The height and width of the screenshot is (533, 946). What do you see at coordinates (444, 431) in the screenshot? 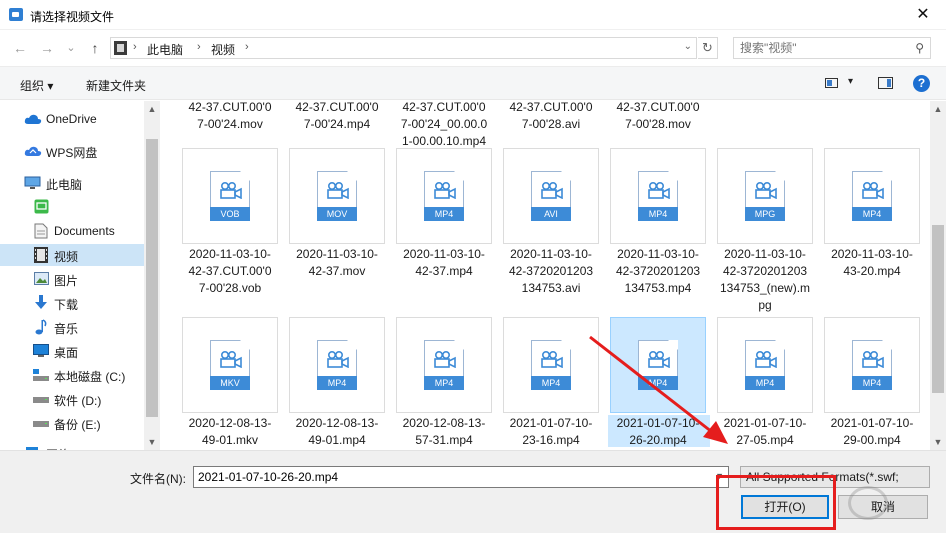
I see `file-name: 2020-12-08-13- 57-31.mp4` at bounding box center [444, 431].